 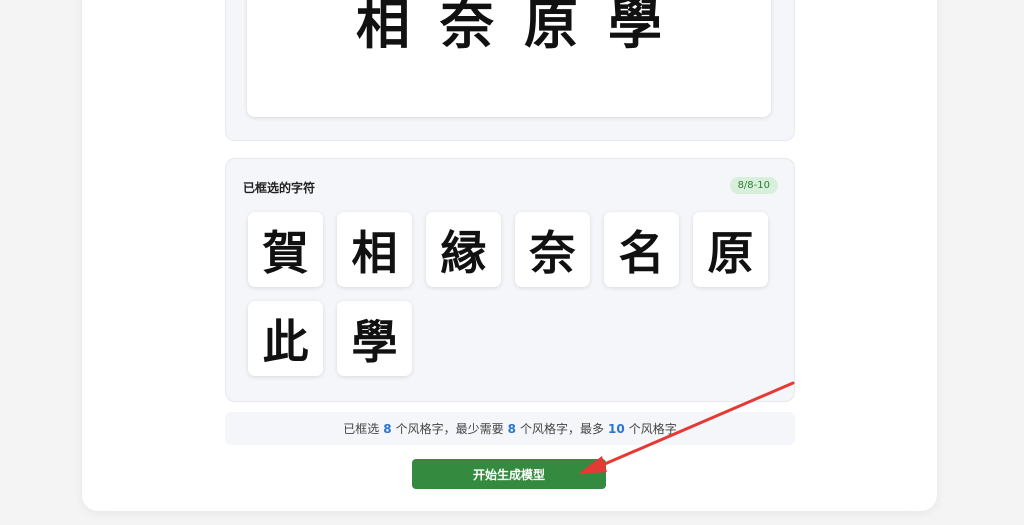 I want to click on preview-char: 相, so click(x=383, y=28).